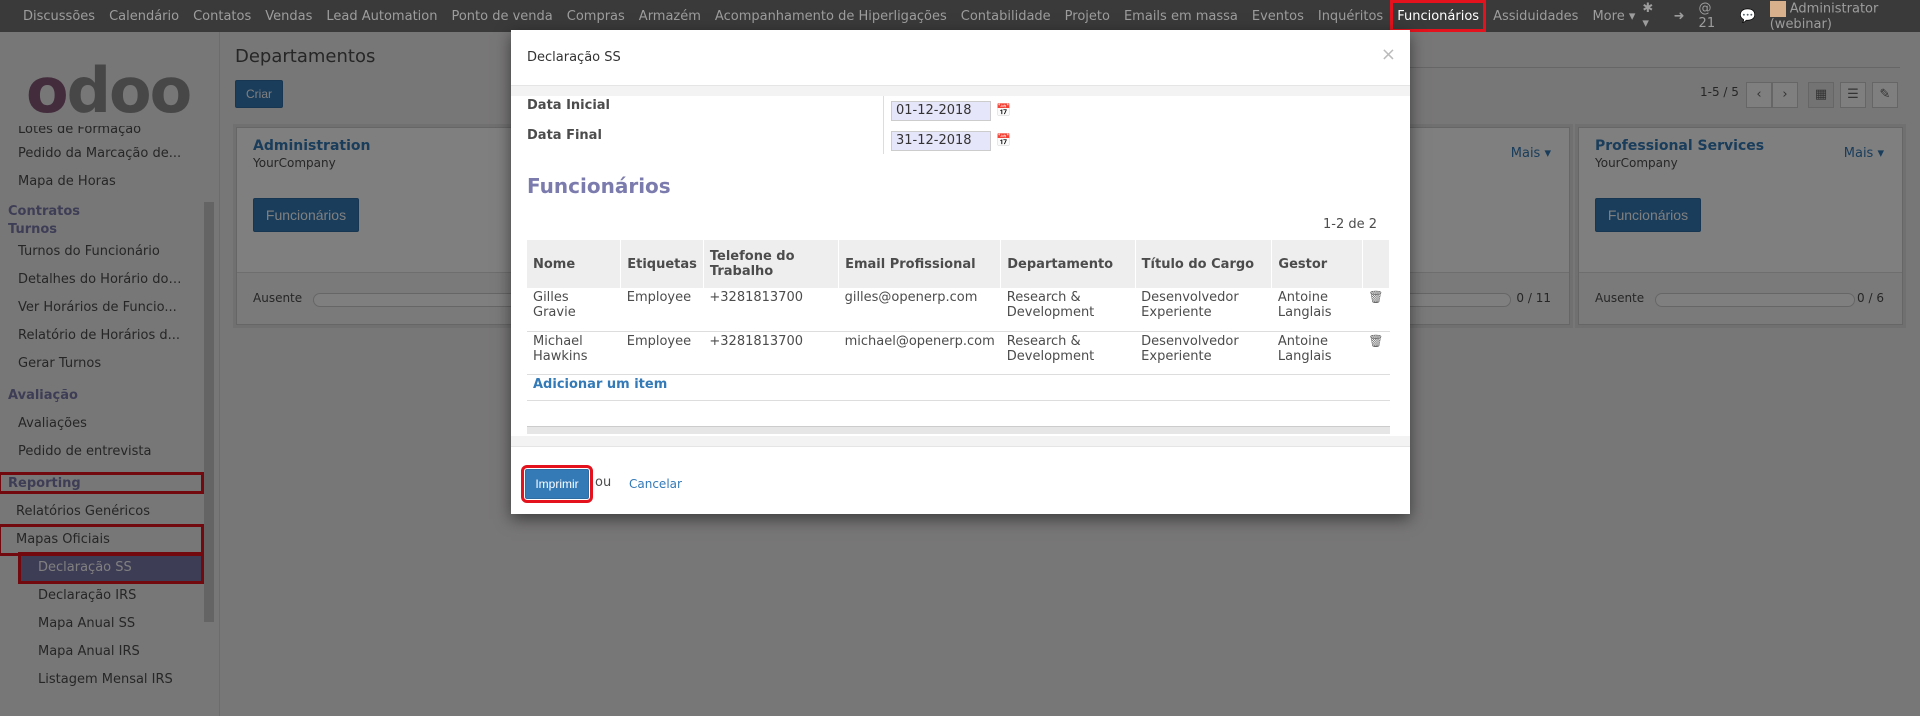 The height and width of the screenshot is (716, 1920). Describe the element at coordinates (919, 310) in the screenshot. I see `cell-email: gilles@openerp.com` at that location.